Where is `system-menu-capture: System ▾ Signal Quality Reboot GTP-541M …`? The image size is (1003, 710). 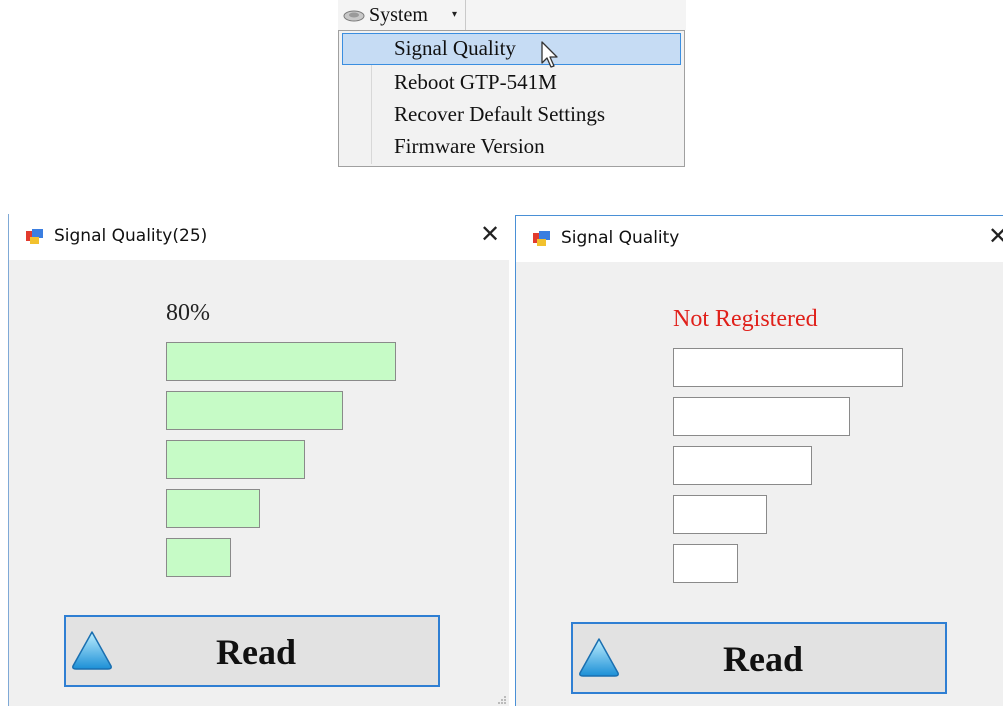 system-menu-capture: System ▾ Signal Quality Reboot GTP-541M … is located at coordinates (512, 85).